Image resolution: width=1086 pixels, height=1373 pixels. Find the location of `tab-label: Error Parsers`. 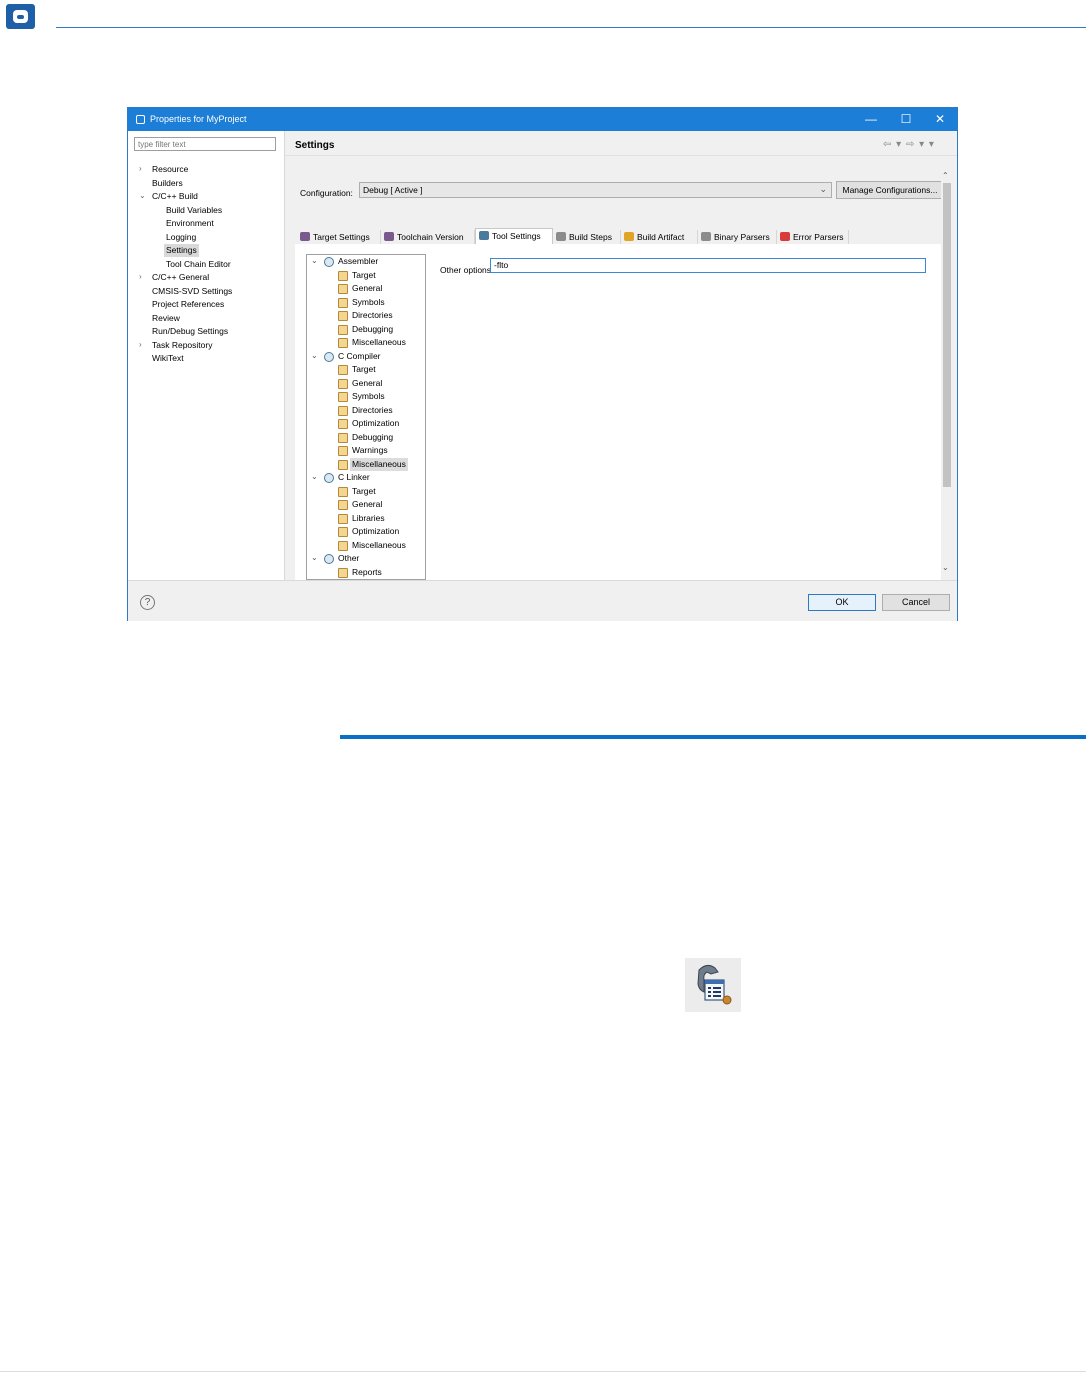

tab-label: Error Parsers is located at coordinates (818, 237).